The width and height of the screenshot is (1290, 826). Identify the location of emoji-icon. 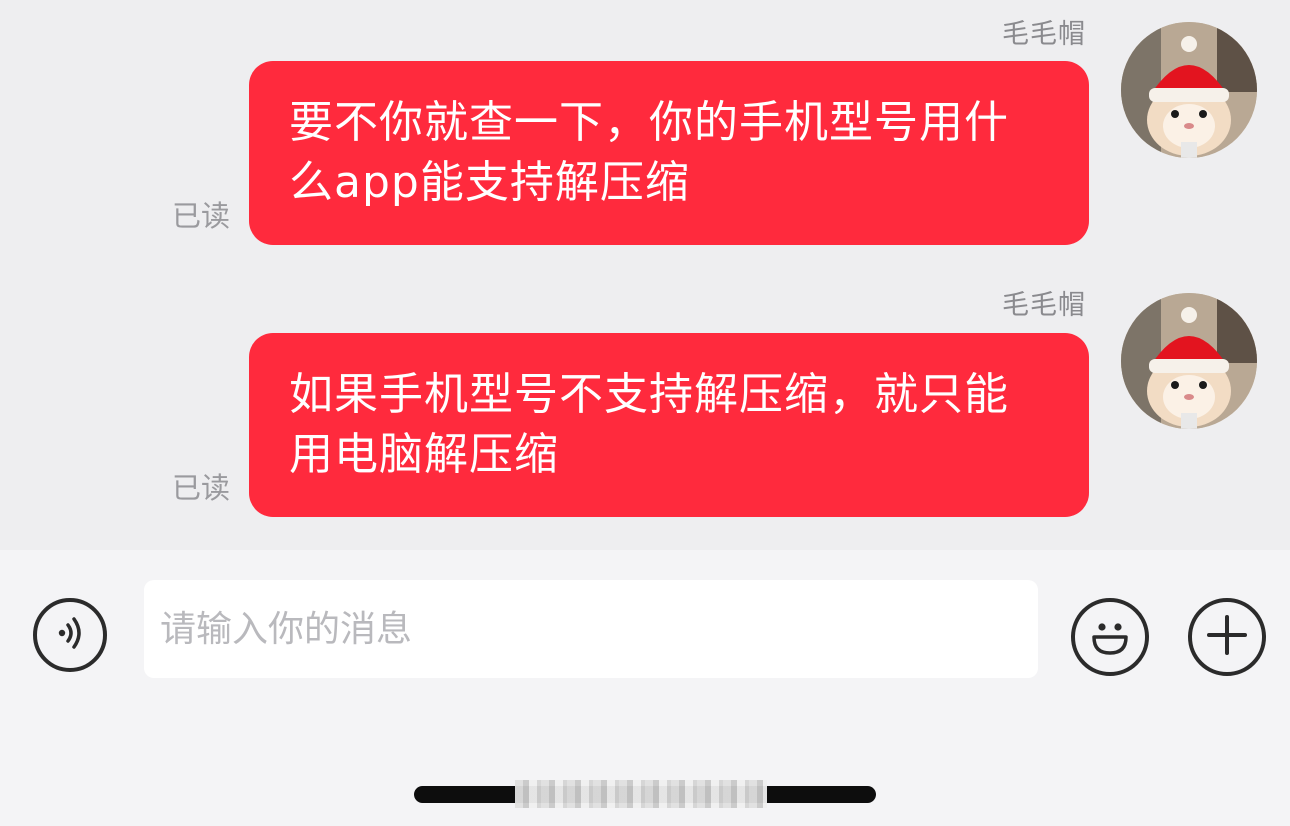
(1110, 637).